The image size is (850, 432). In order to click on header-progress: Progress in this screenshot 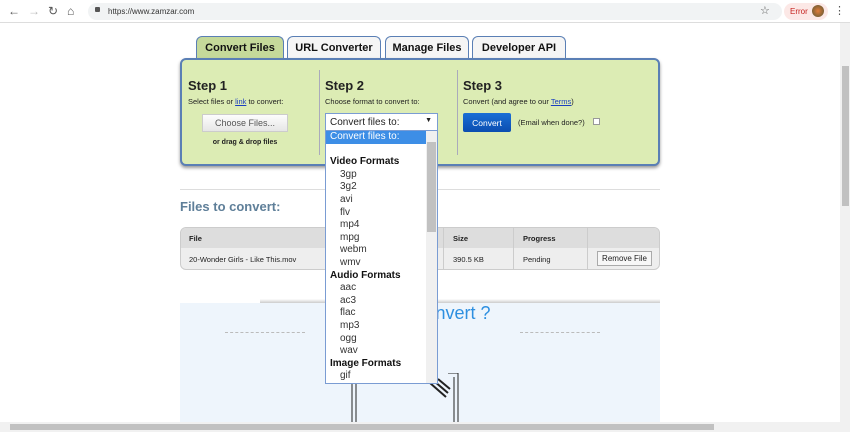, I will do `click(539, 238)`.